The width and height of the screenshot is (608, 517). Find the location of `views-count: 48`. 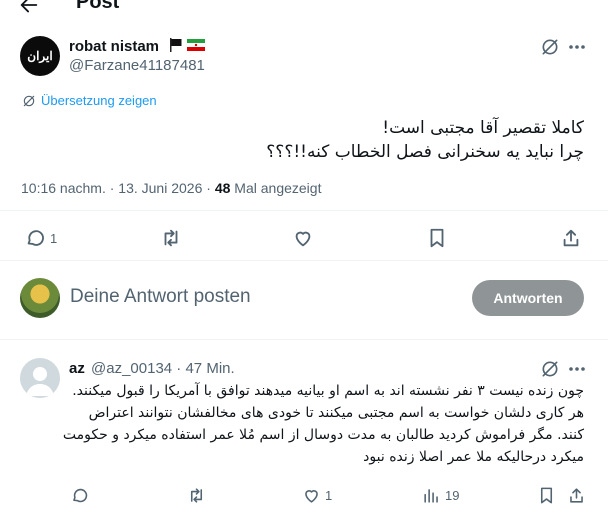

views-count: 48 is located at coordinates (222, 188).